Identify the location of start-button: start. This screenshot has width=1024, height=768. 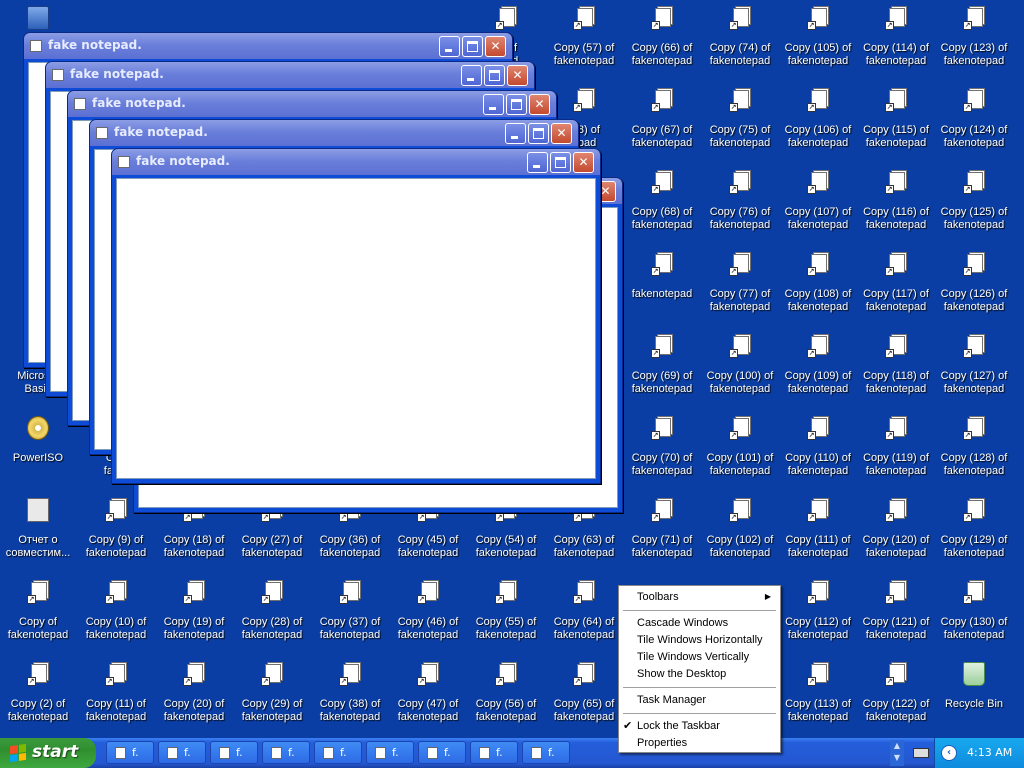
(48, 753).